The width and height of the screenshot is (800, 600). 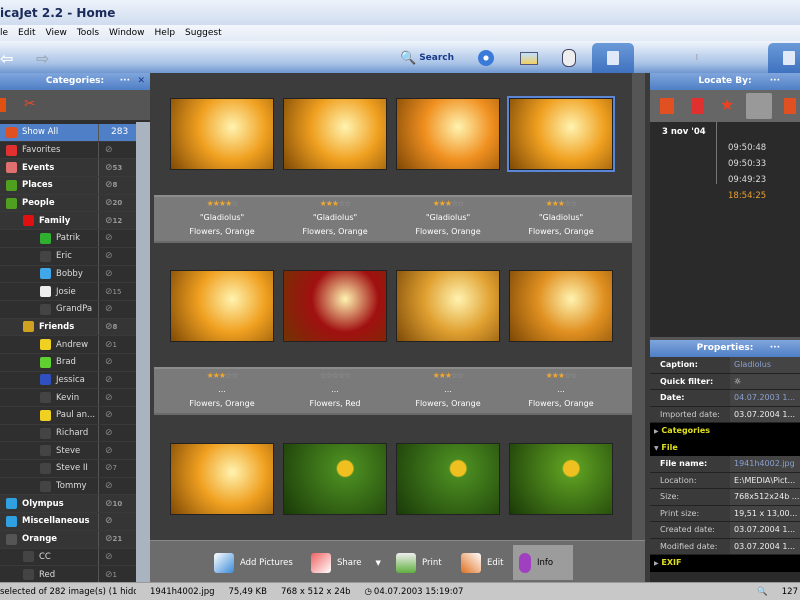 What do you see at coordinates (638, 306) in the screenshot?
I see `thumbnail-scrollbar` at bounding box center [638, 306].